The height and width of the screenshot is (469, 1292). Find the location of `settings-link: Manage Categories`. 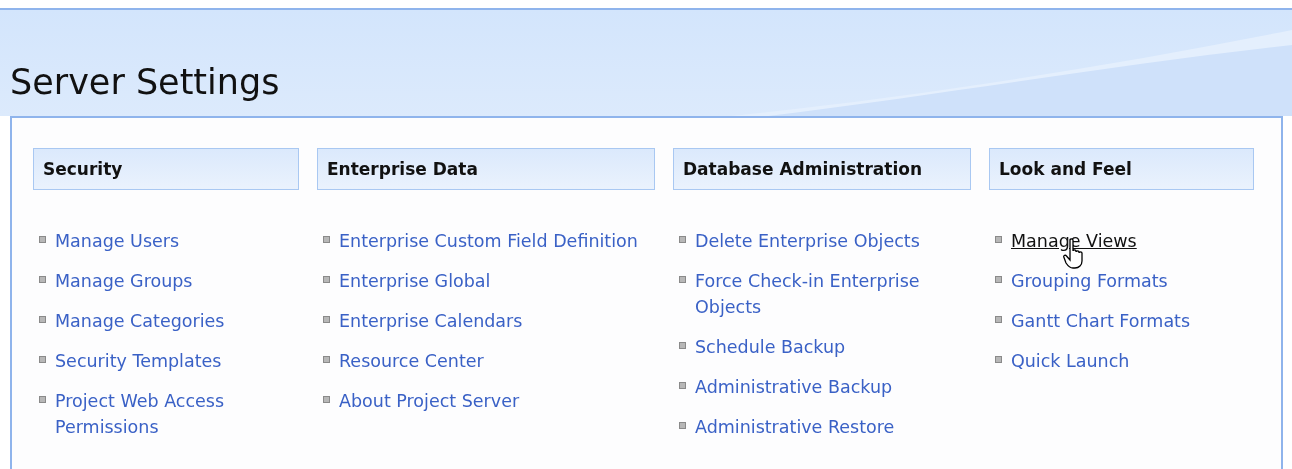

settings-link: Manage Categories is located at coordinates (140, 321).